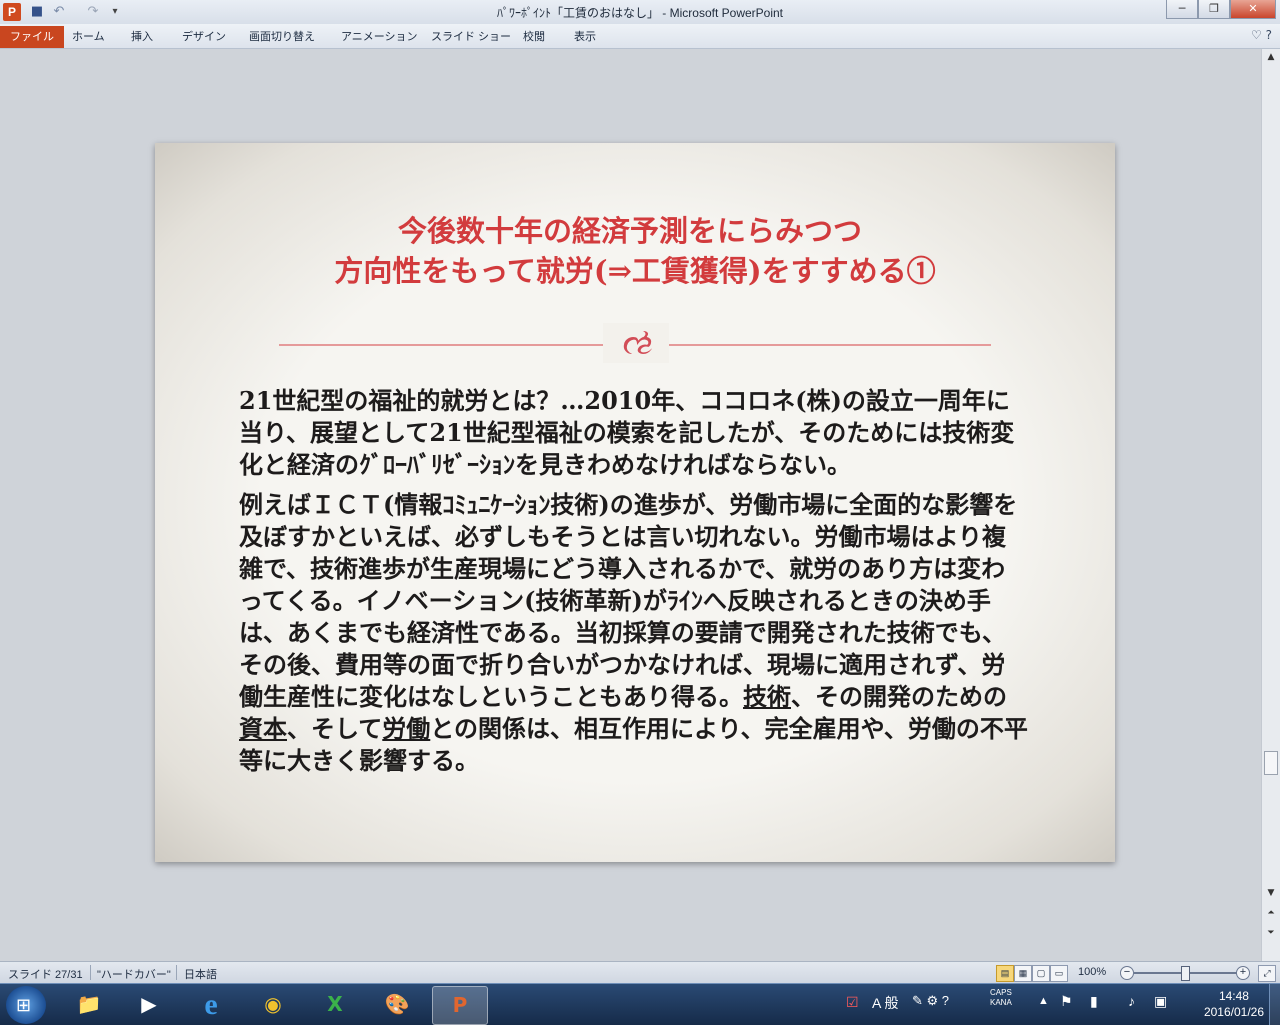 This screenshot has height=1025, width=1280. What do you see at coordinates (1271, 893) in the screenshot?
I see `scroll-down-icon: ▼` at bounding box center [1271, 893].